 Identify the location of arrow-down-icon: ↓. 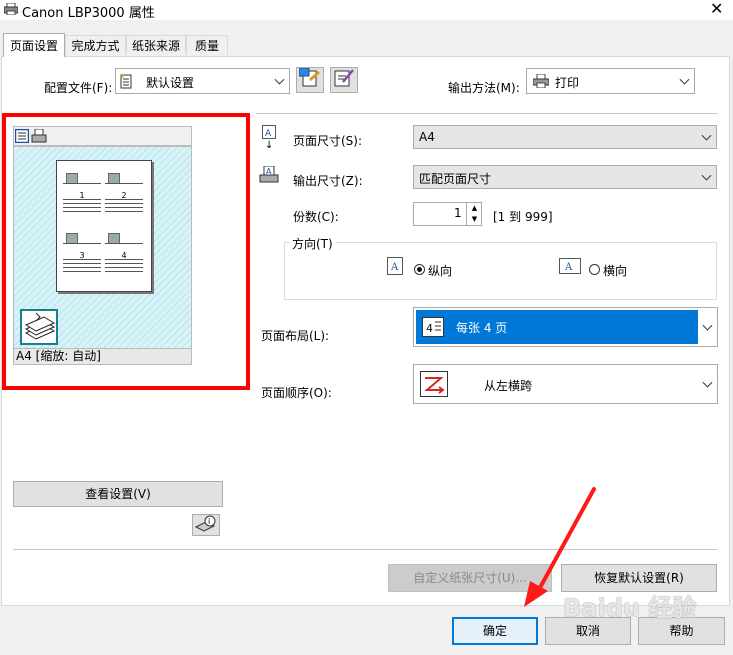
(269, 145).